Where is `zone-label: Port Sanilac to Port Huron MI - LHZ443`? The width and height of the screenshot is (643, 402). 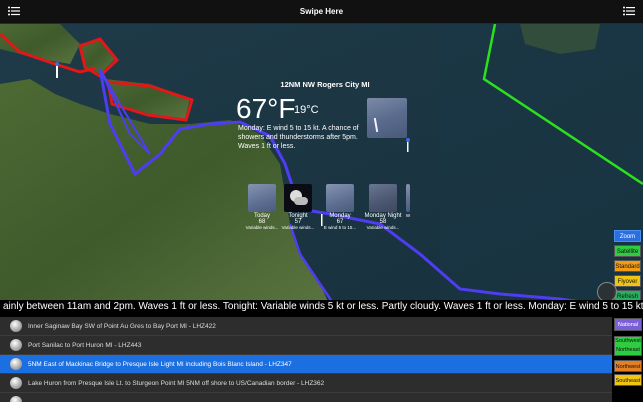 zone-label: Port Sanilac to Port Huron MI - LHZ443 is located at coordinates (85, 345).